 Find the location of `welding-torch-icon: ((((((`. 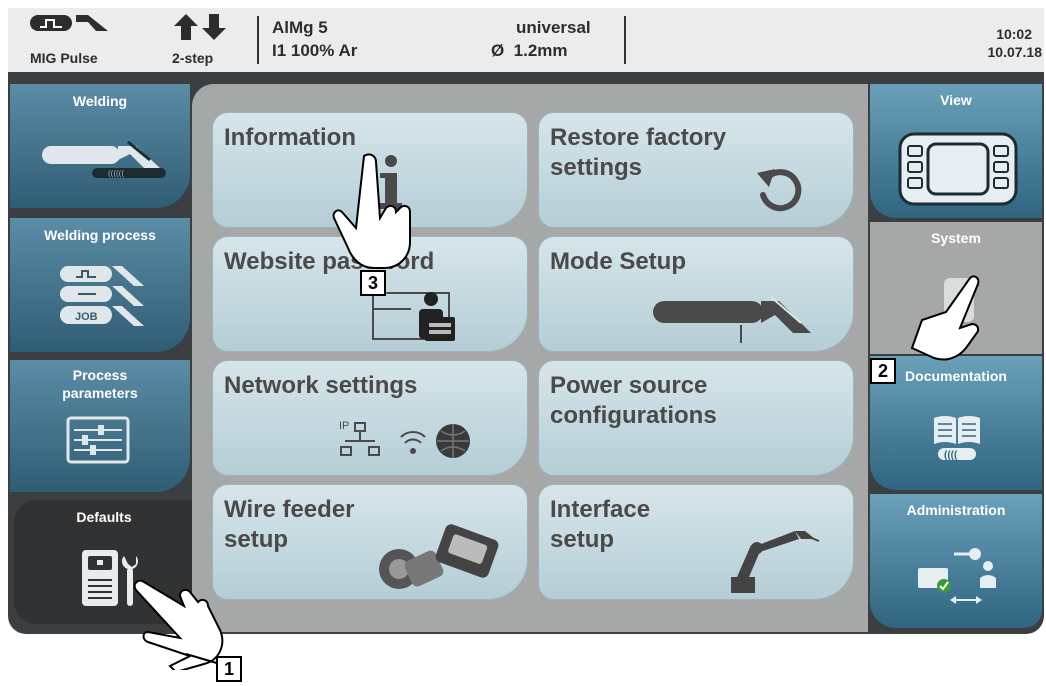

welding-torch-icon: (((((( is located at coordinates (105, 159).